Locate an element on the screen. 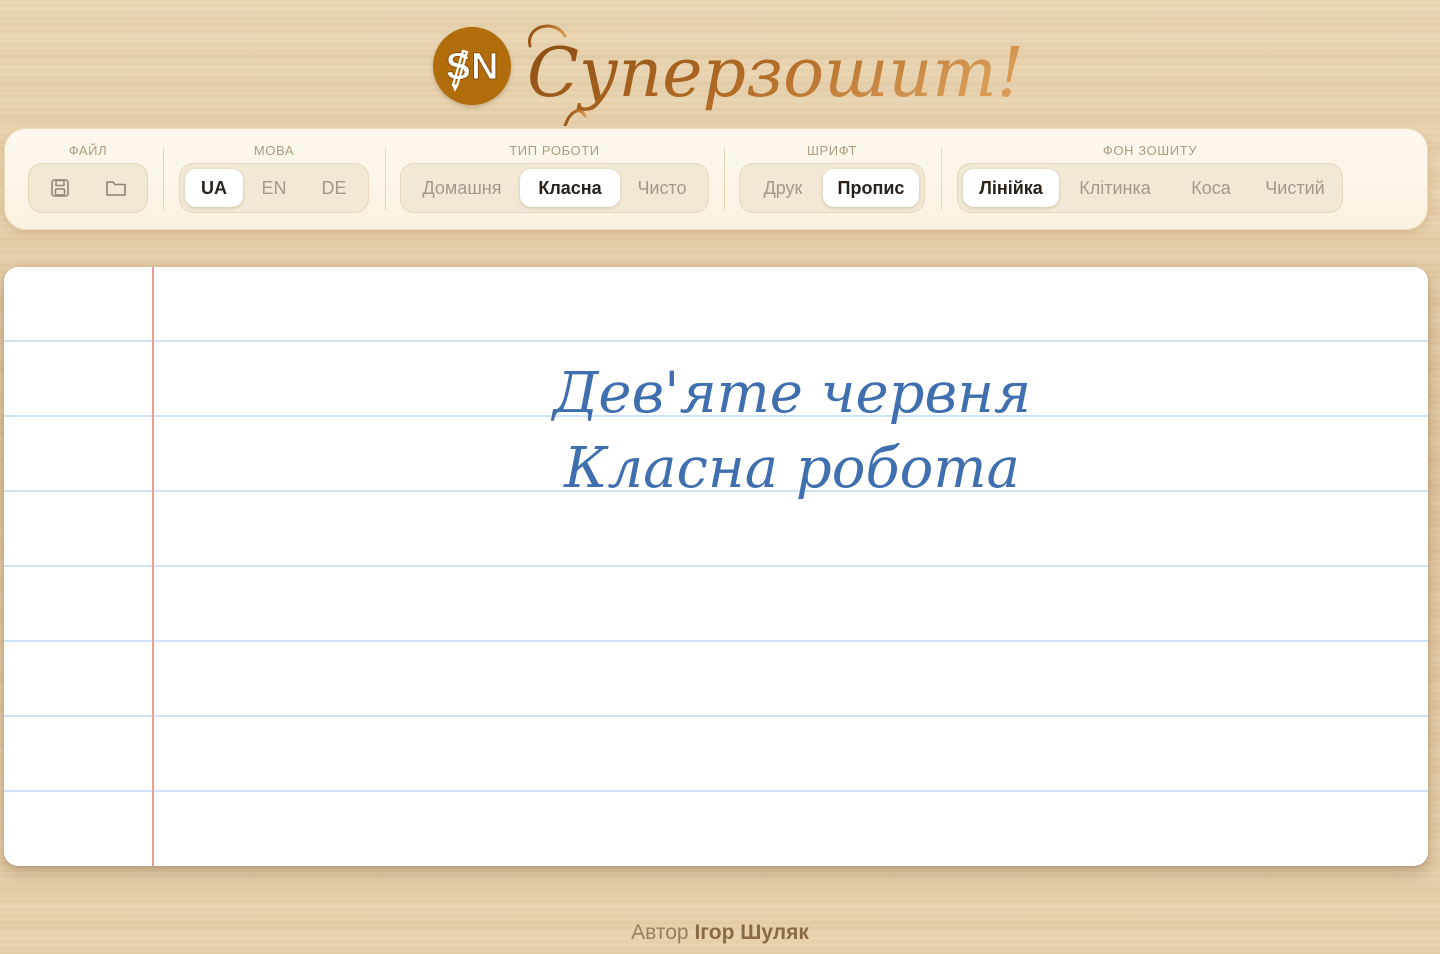 The image size is (1440, 954). language-group: МОВА UA EN DE is located at coordinates (274, 179).